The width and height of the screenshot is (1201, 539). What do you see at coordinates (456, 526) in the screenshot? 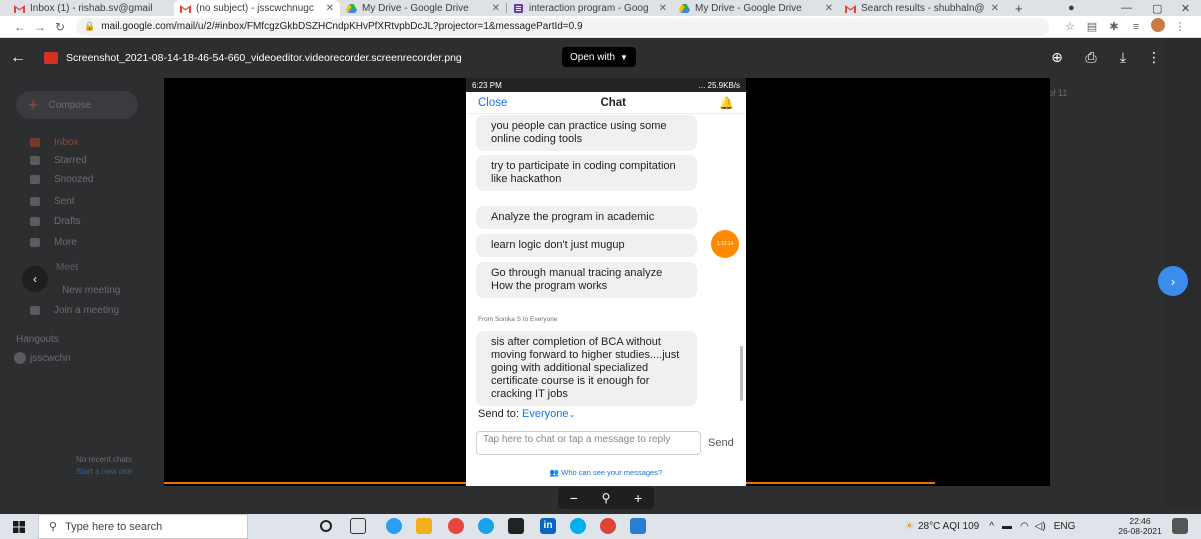
I see `firefox-icon` at bounding box center [456, 526].